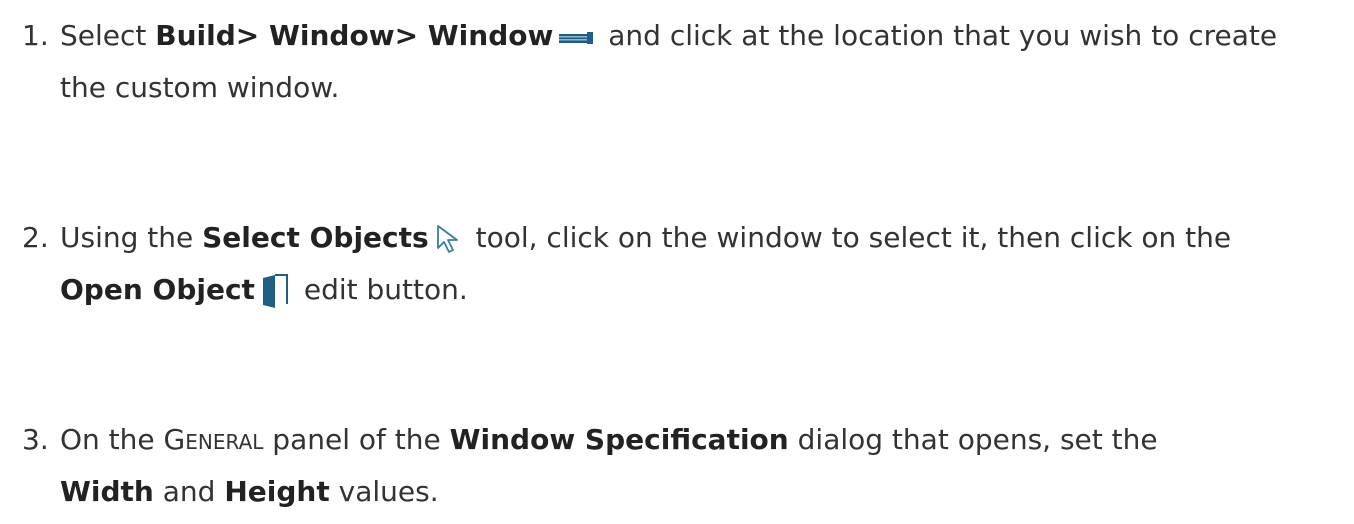 The height and width of the screenshot is (524, 1354). I want to click on window-tool-icon, so click(576, 37).